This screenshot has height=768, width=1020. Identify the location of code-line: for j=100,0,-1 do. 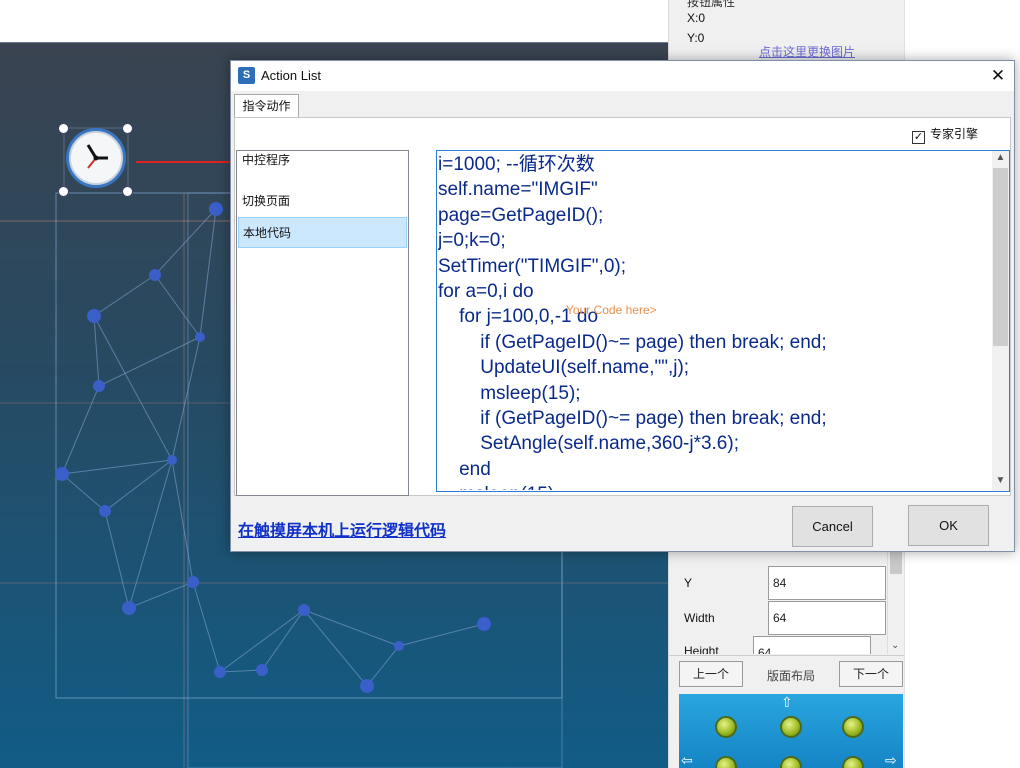
(714, 316).